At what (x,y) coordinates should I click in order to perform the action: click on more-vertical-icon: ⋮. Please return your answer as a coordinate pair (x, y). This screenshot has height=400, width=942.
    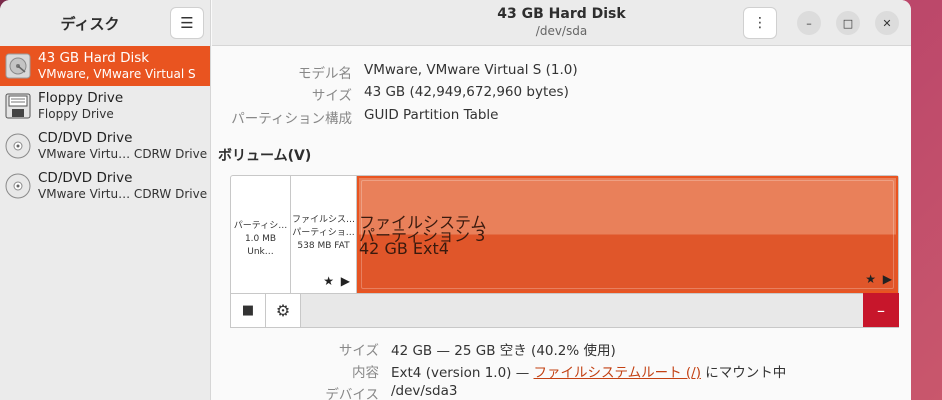
    Looking at the image, I should click on (760, 23).